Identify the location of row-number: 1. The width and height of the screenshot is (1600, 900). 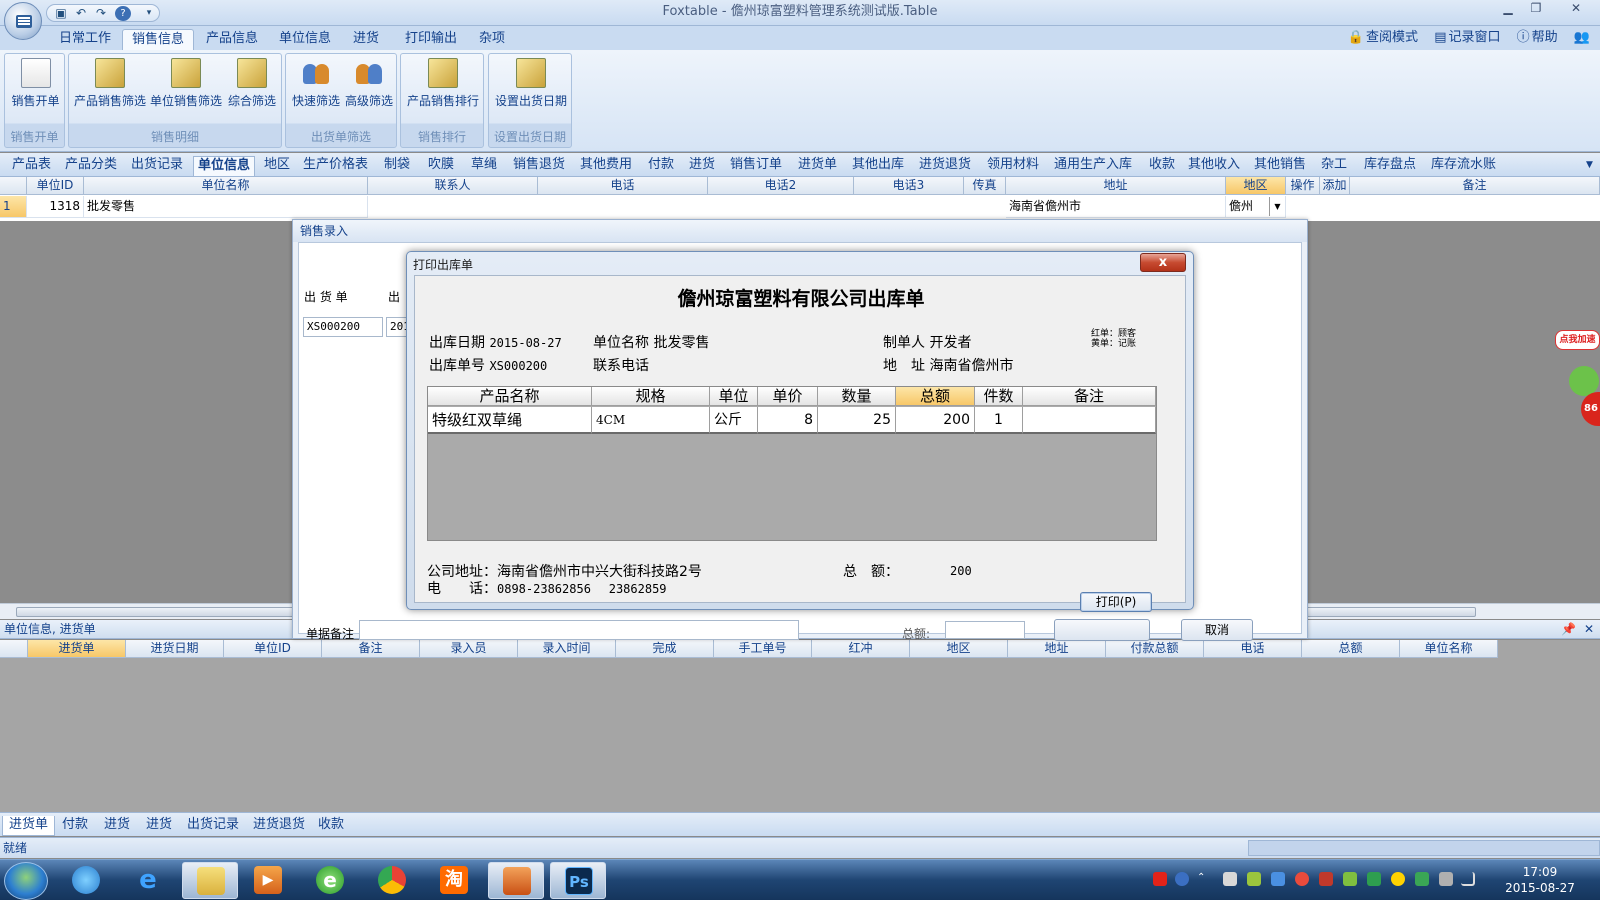
(13, 207).